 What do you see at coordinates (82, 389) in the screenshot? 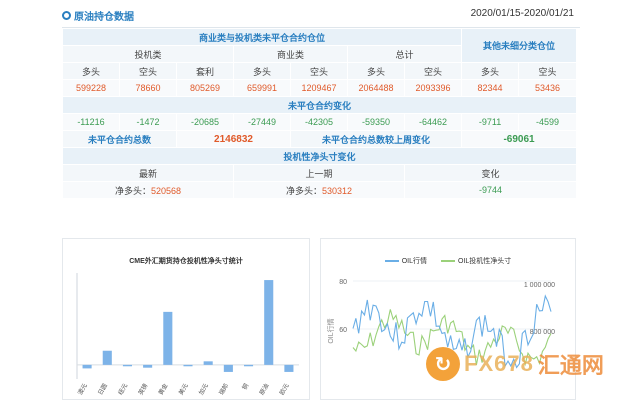
I see `bar-category-label: 澳元` at bounding box center [82, 389].